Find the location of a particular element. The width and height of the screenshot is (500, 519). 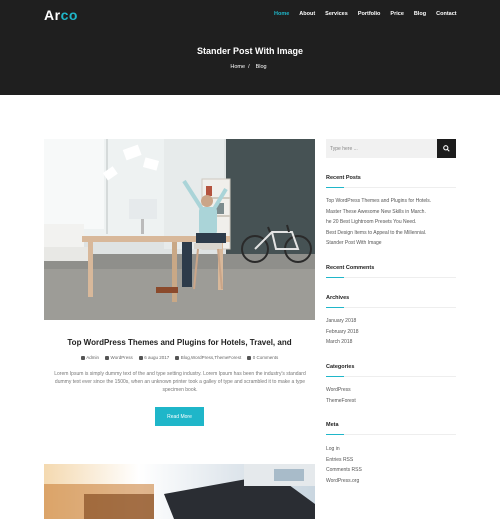

search-icon is located at coordinates (446, 148).